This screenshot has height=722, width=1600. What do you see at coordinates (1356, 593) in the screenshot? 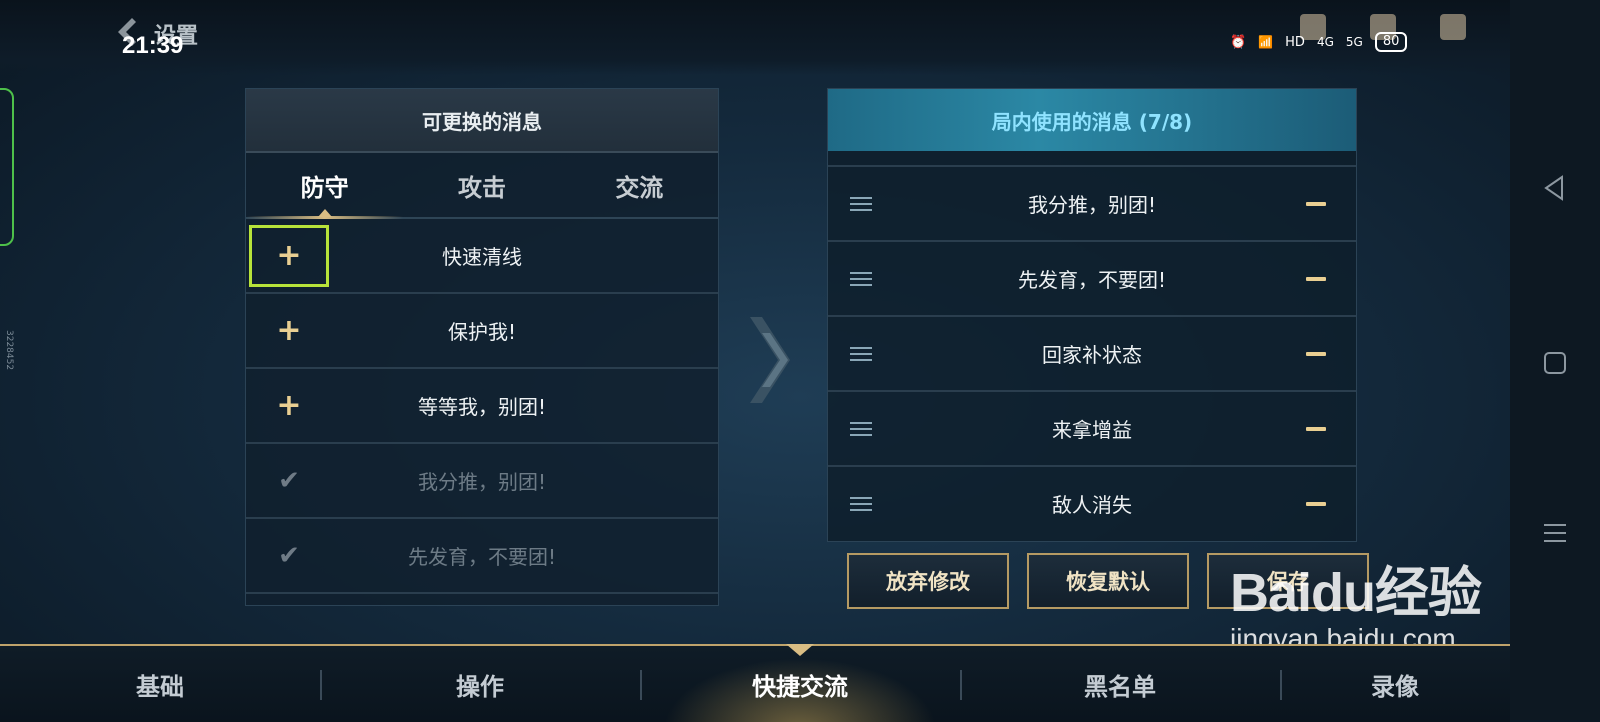
I see `watermark-logo: Baidu经验` at bounding box center [1356, 593].